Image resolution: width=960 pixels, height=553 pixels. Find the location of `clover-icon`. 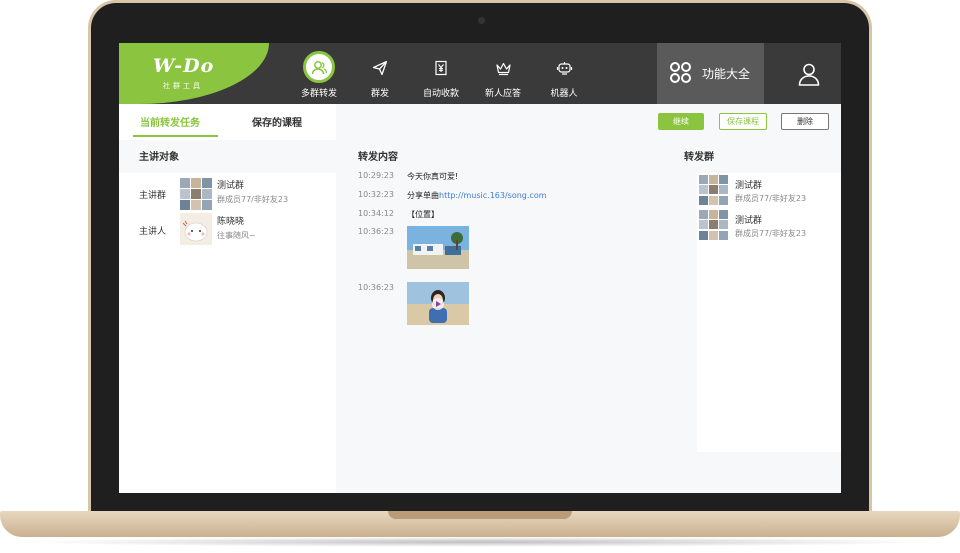

clover-icon is located at coordinates (681, 73).